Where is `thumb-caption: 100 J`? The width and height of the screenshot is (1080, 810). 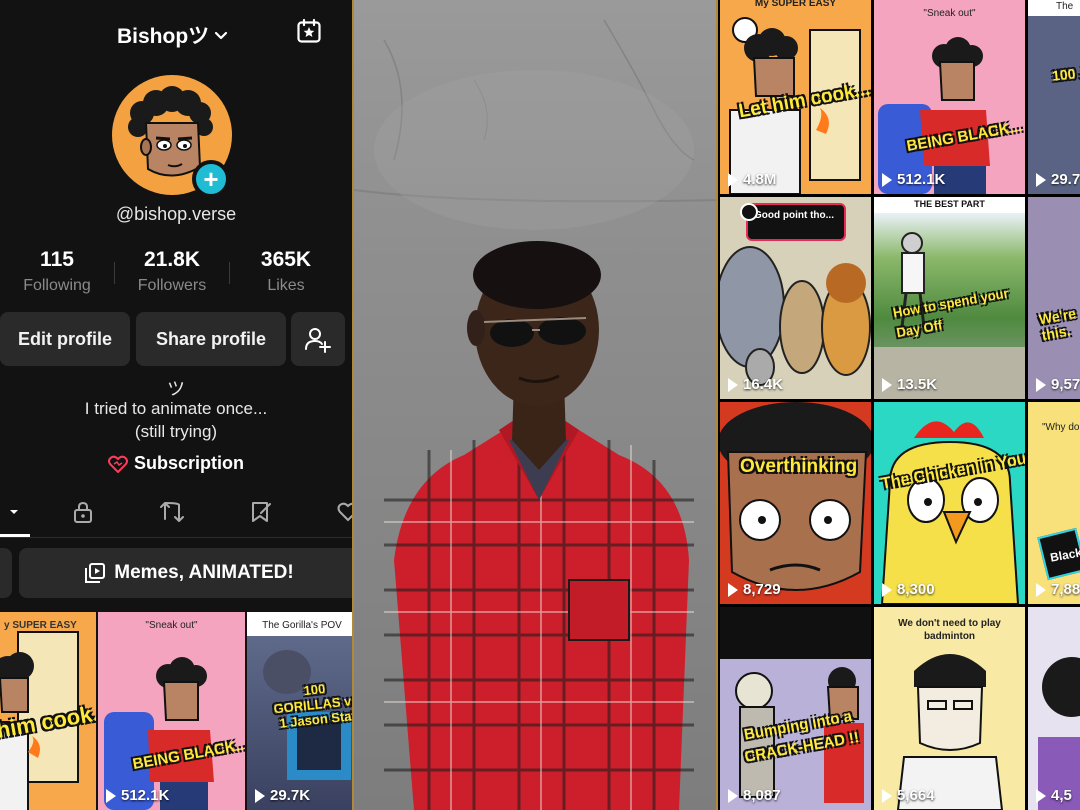
thumb-caption: 100 J is located at coordinates (1065, 74).